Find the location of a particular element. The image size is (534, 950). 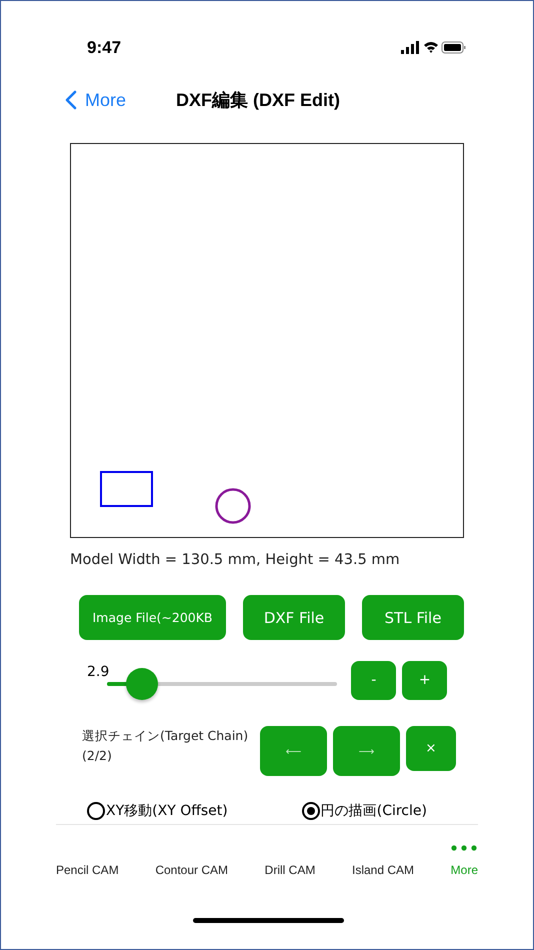

status-time: 9:47 is located at coordinates (104, 48).